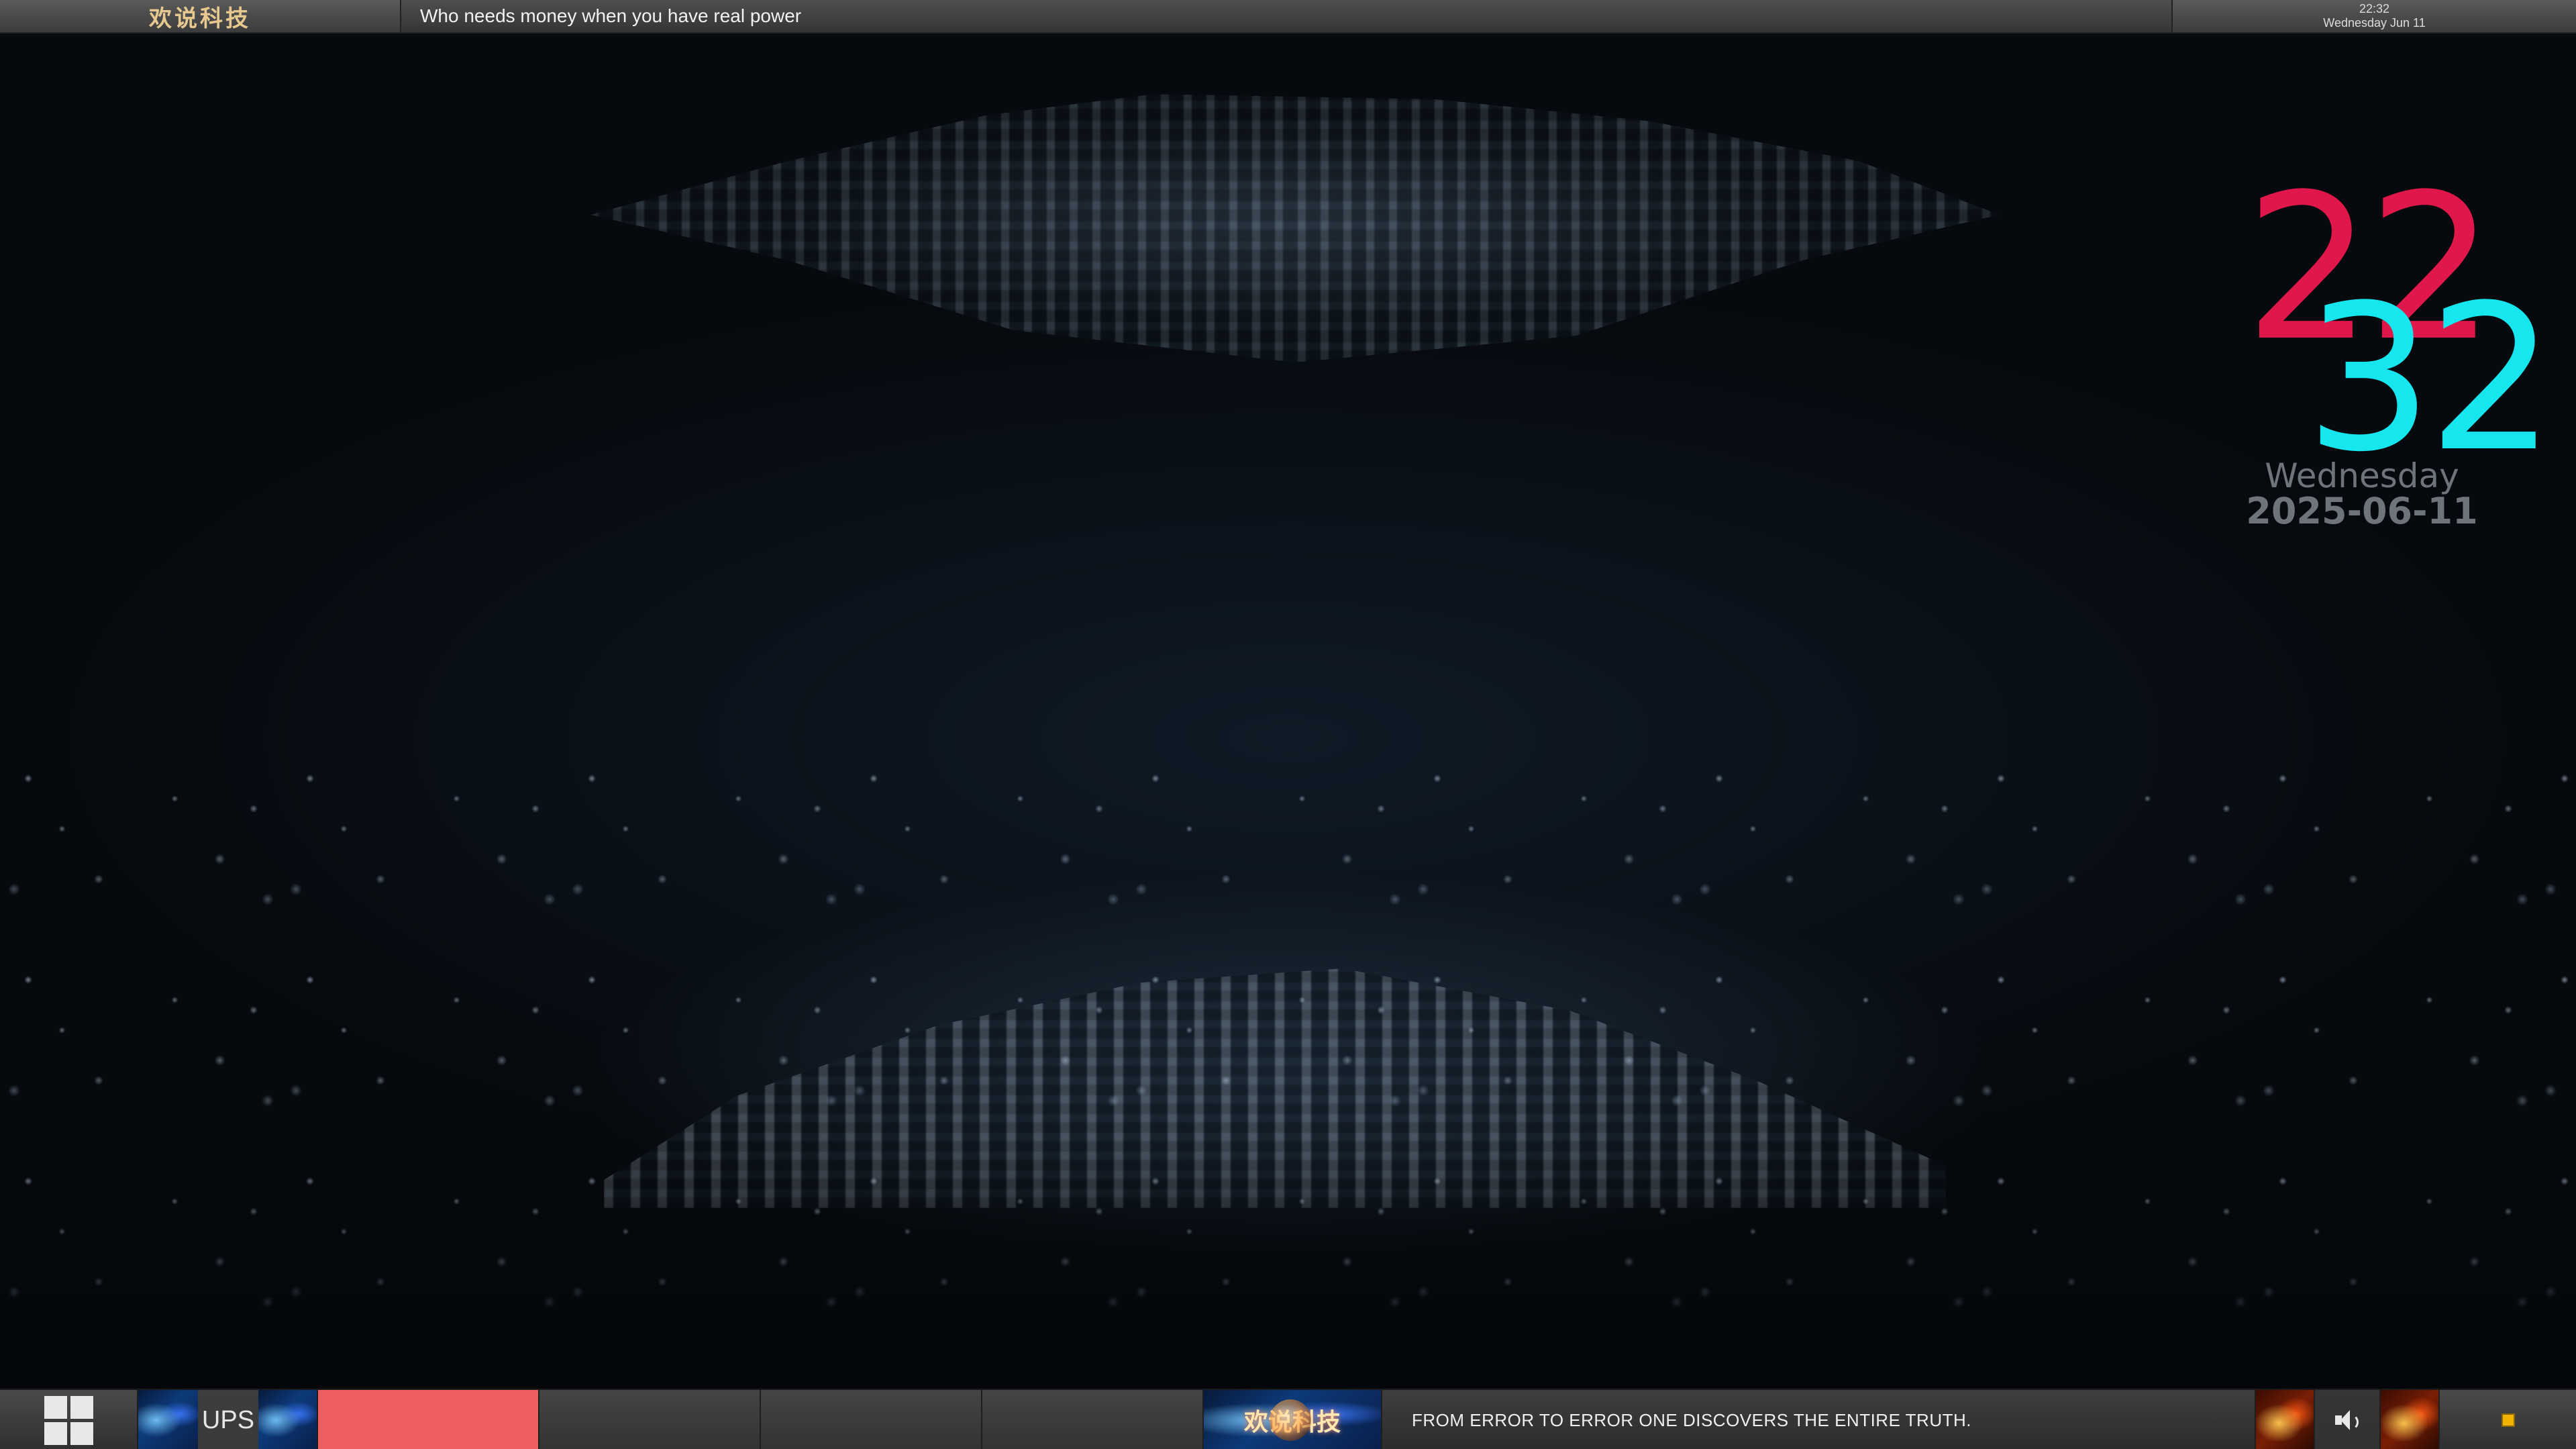 This screenshot has height=1449, width=2576. Describe the element at coordinates (428, 1419) in the screenshot. I see `ups-level-meter` at that location.